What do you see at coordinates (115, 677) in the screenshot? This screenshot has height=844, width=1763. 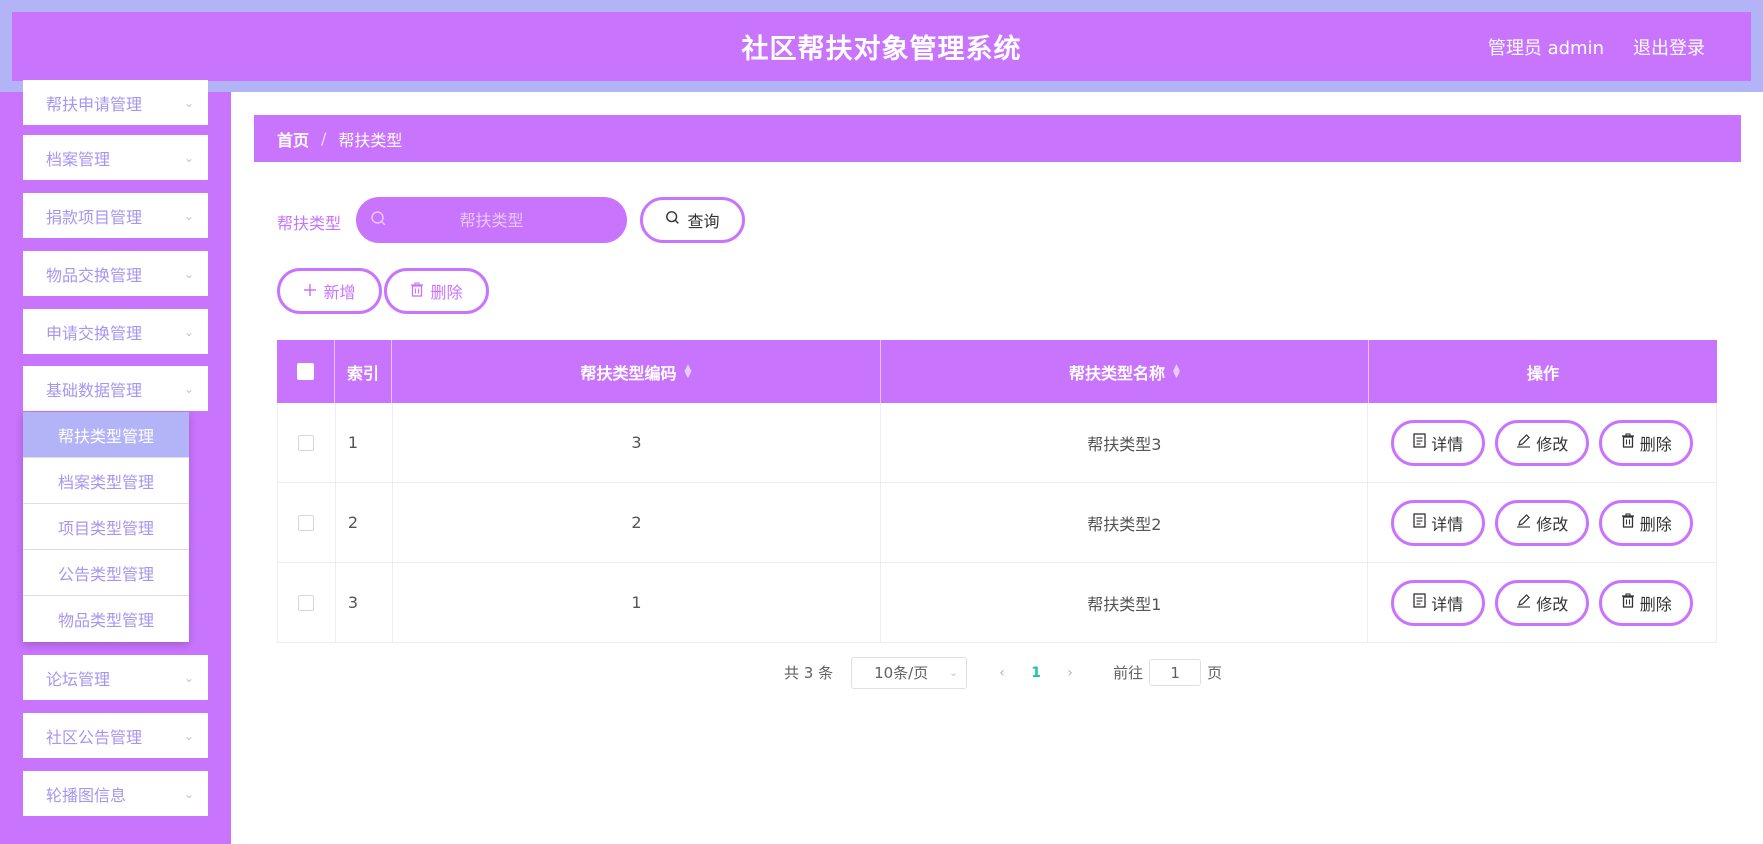 I see `sidebar-item-forum: 论坛管理 ⌄` at bounding box center [115, 677].